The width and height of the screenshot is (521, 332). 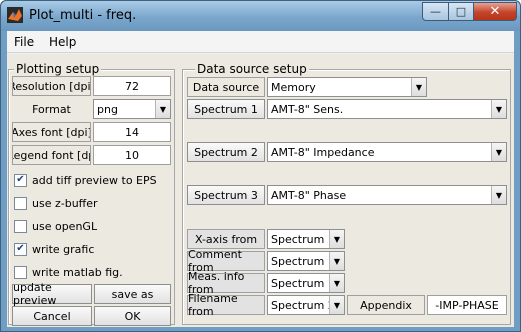 I want to click on comment-from-select: Spectrum 1 ▼, so click(x=306, y=261).